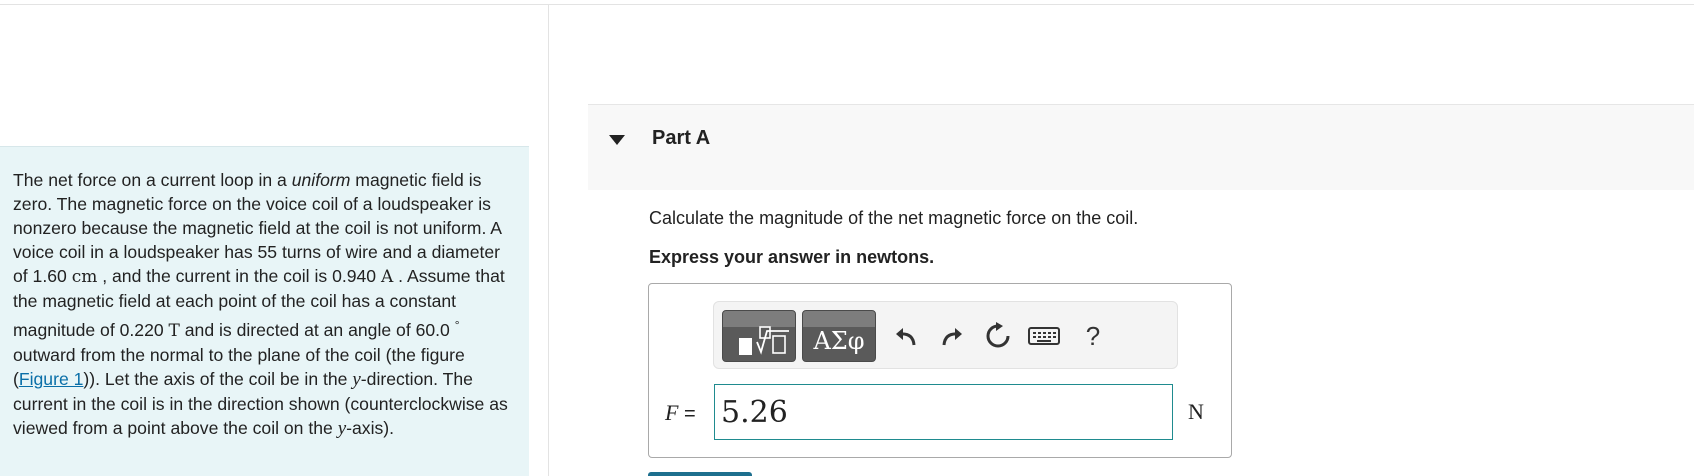 The width and height of the screenshot is (1694, 476). I want to click on equals-sign: =, so click(687, 414).